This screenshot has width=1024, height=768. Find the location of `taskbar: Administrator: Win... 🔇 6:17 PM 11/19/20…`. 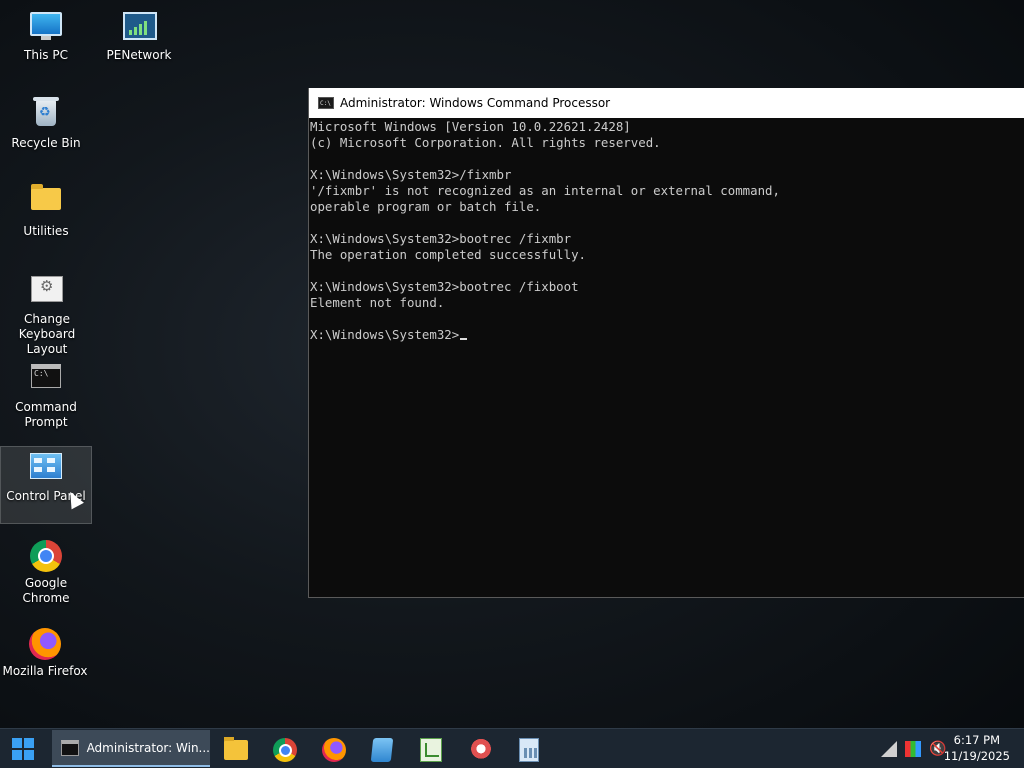

taskbar: Administrator: Win... 🔇 6:17 PM 11/19/20… is located at coordinates (512, 748).